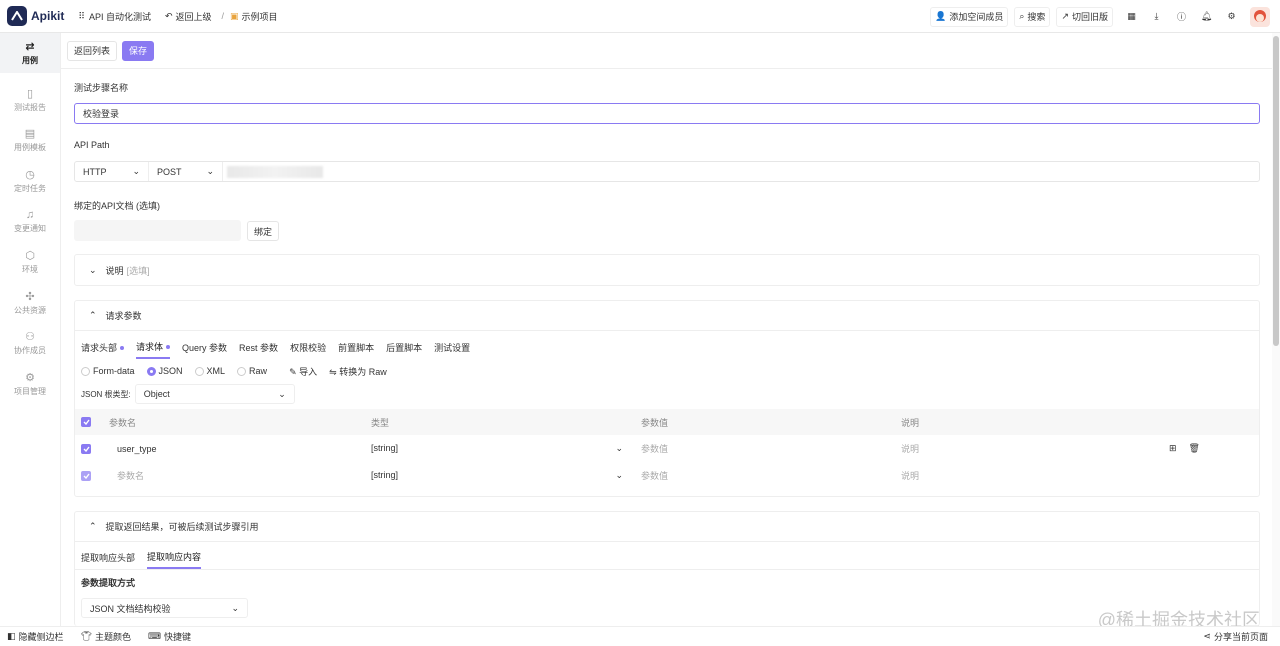 The width and height of the screenshot is (1280, 646). What do you see at coordinates (1194, 448) in the screenshot?
I see `trash-icon: 🗑︎` at bounding box center [1194, 448].